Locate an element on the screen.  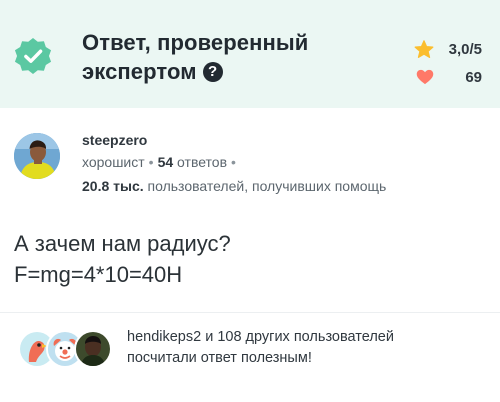
thanks-avatars is located at coordinates (68, 349).